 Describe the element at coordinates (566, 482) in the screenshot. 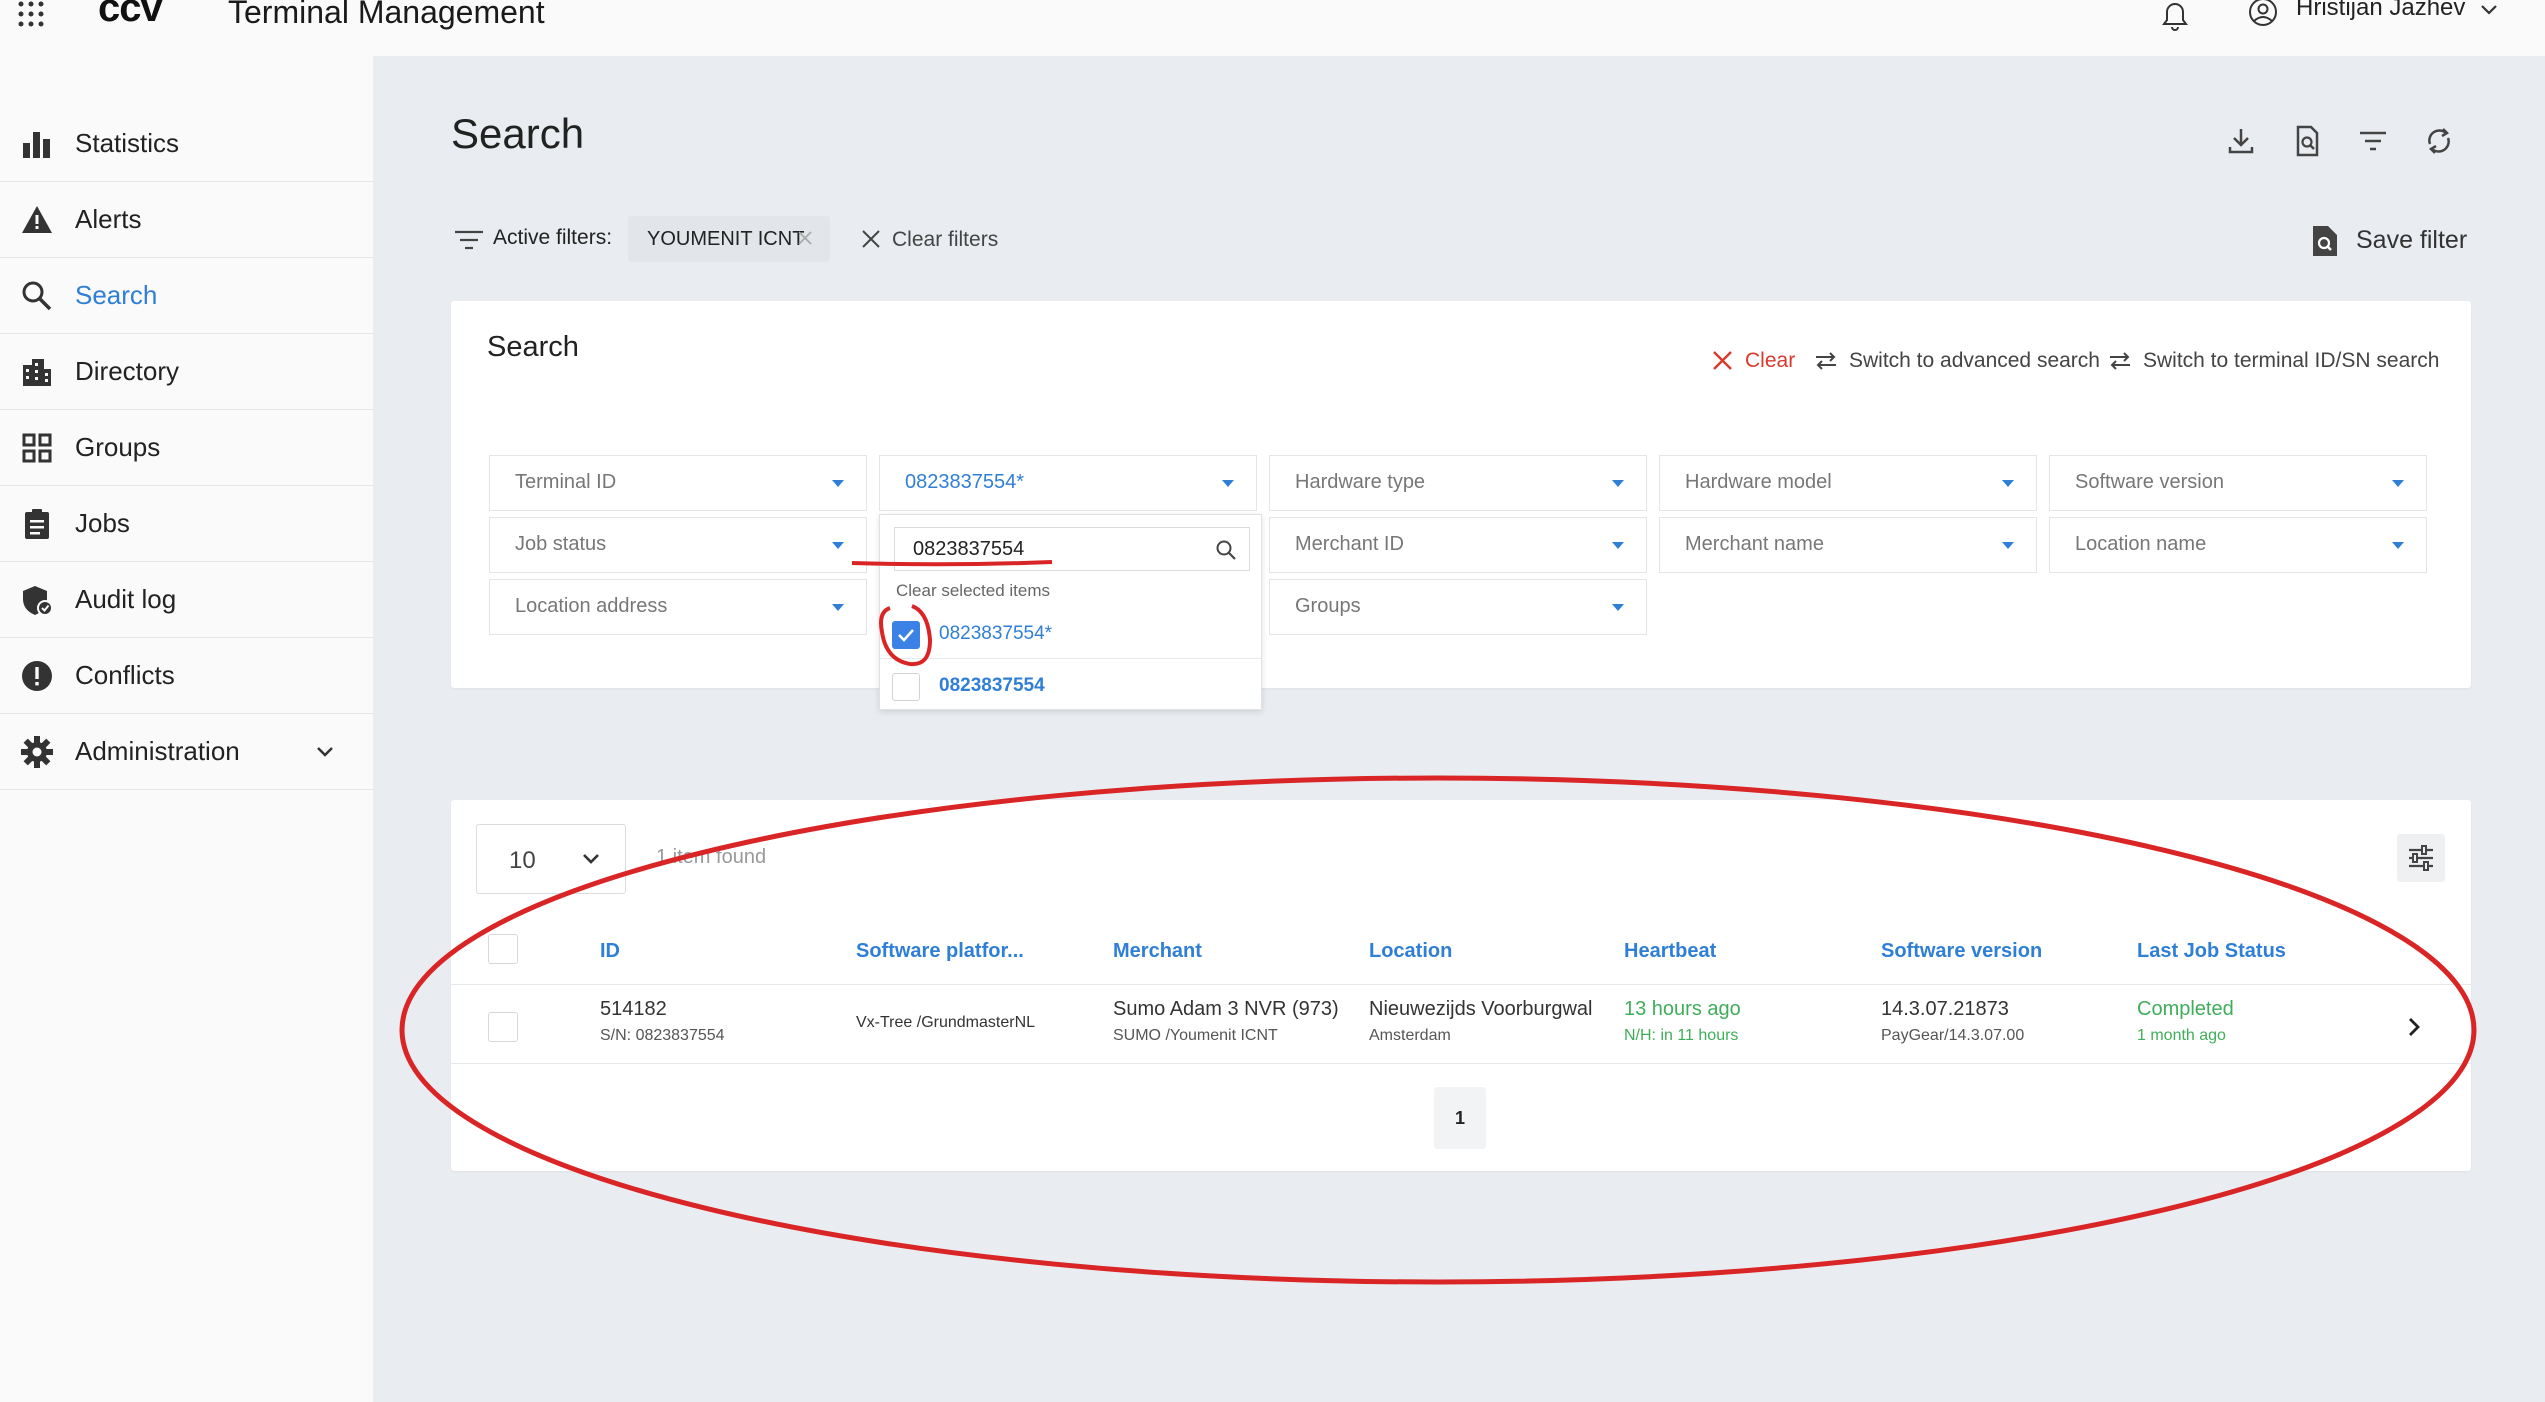

I see `select-label: Terminal ID` at that location.